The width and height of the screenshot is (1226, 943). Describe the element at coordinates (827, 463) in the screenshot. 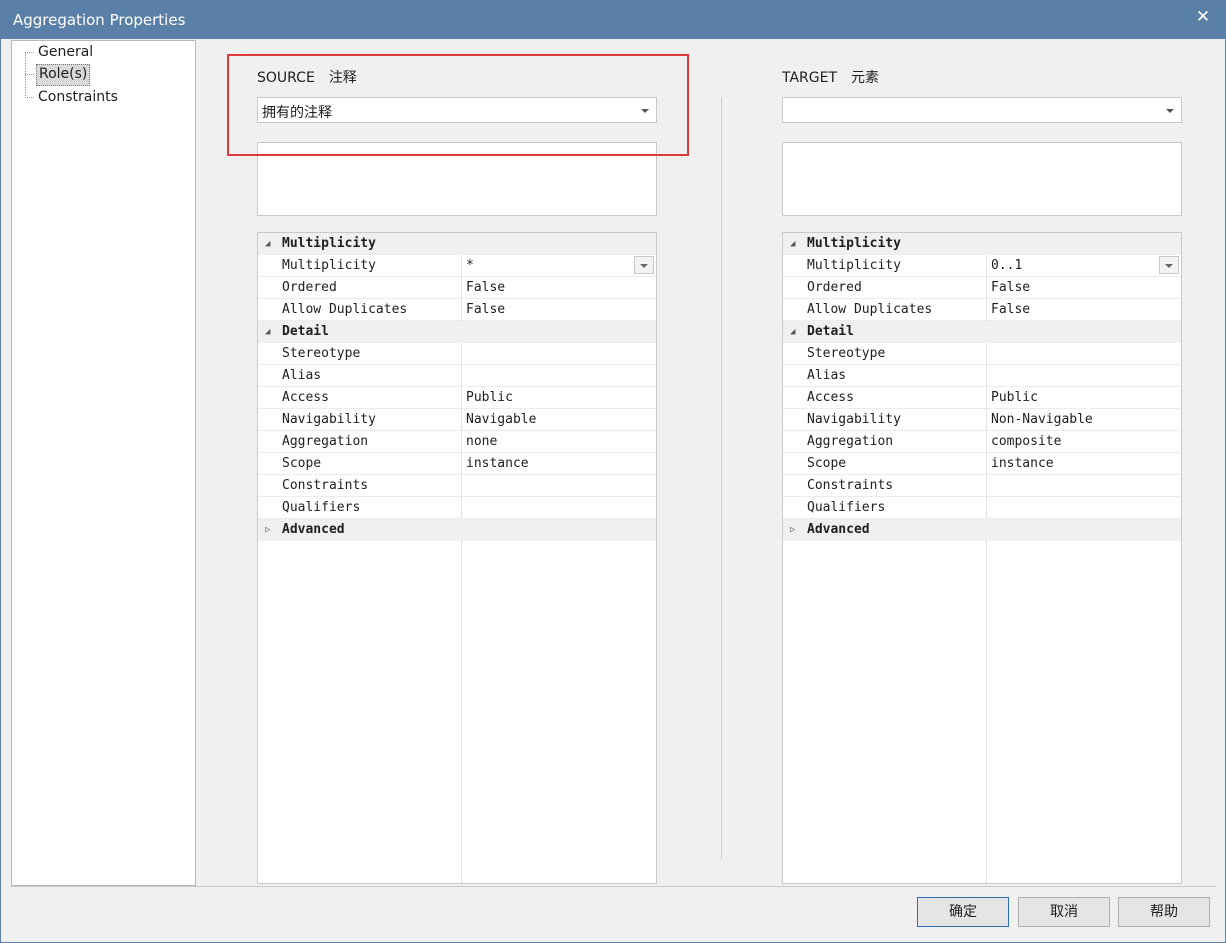

I see `property-name: Scope` at that location.